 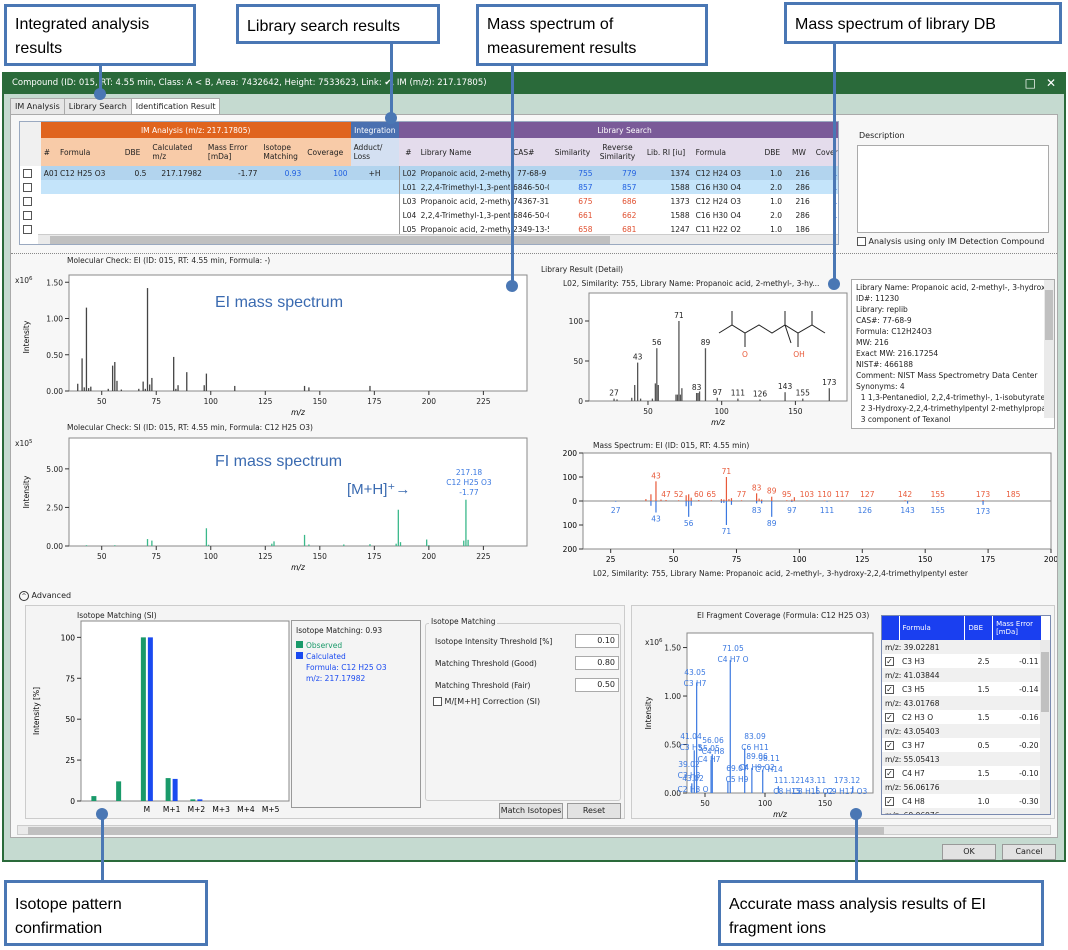 I want to click on fragment-formula: C4 H8, so click(x=913, y=801).